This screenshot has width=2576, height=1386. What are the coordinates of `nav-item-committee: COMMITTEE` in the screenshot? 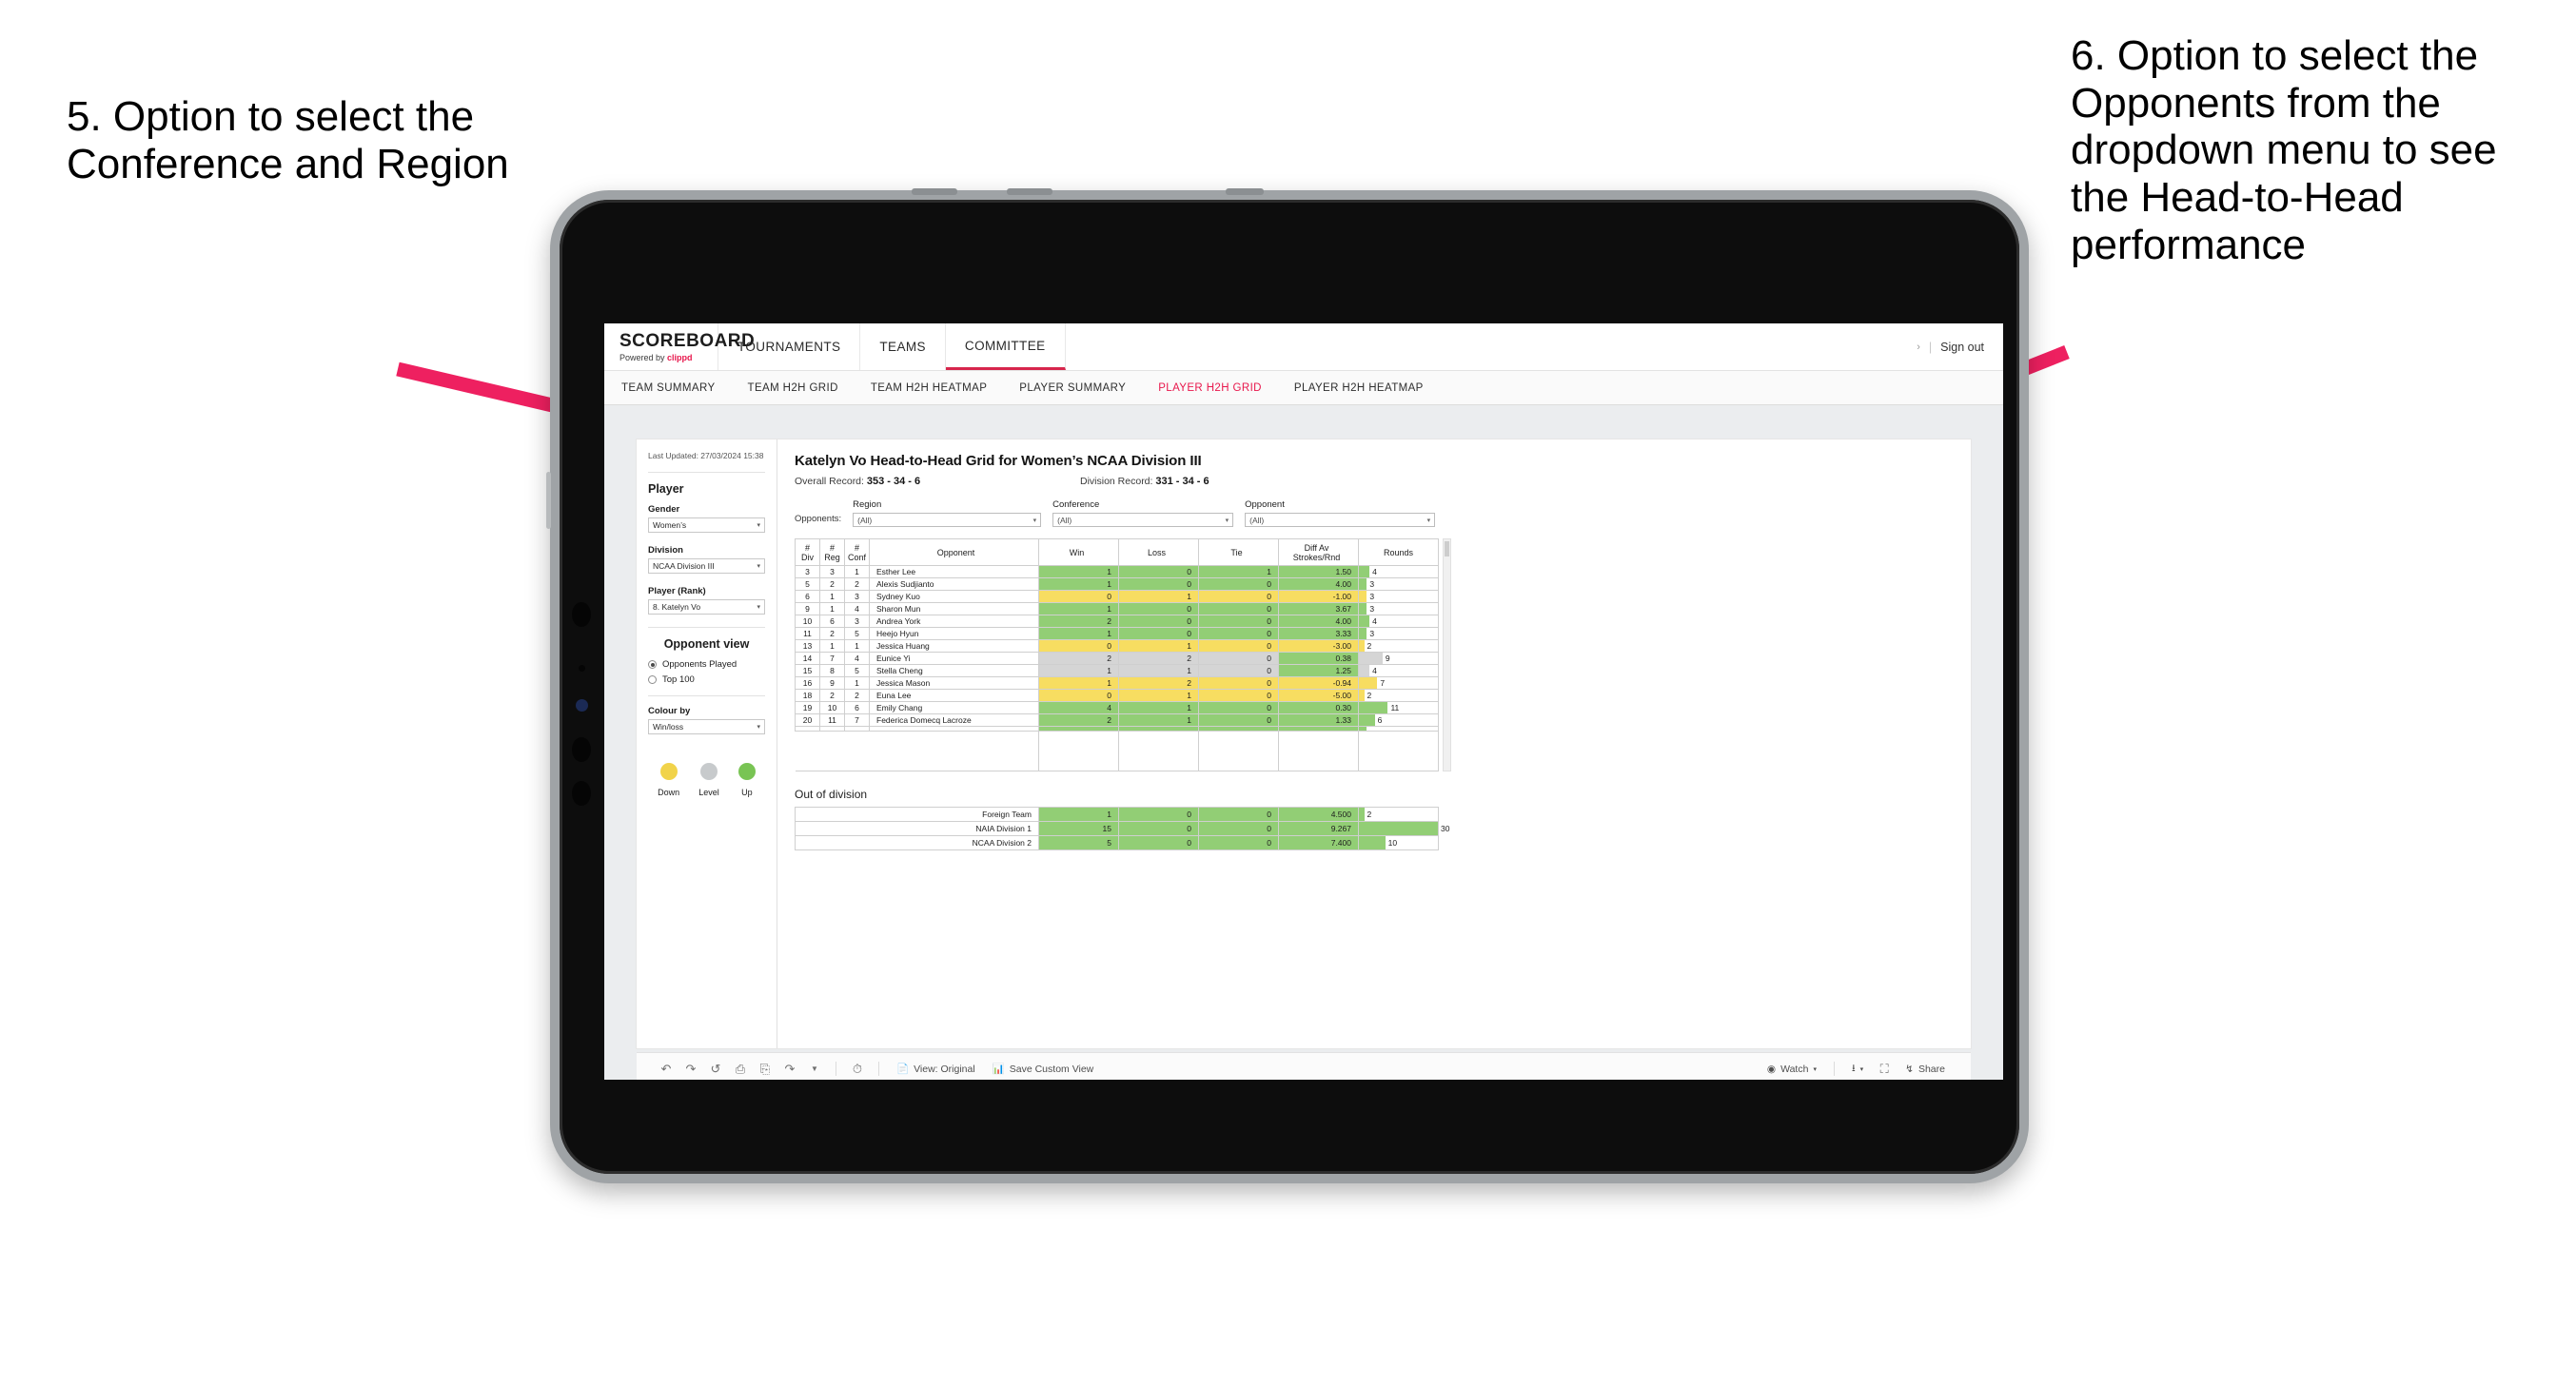 It's located at (1005, 346).